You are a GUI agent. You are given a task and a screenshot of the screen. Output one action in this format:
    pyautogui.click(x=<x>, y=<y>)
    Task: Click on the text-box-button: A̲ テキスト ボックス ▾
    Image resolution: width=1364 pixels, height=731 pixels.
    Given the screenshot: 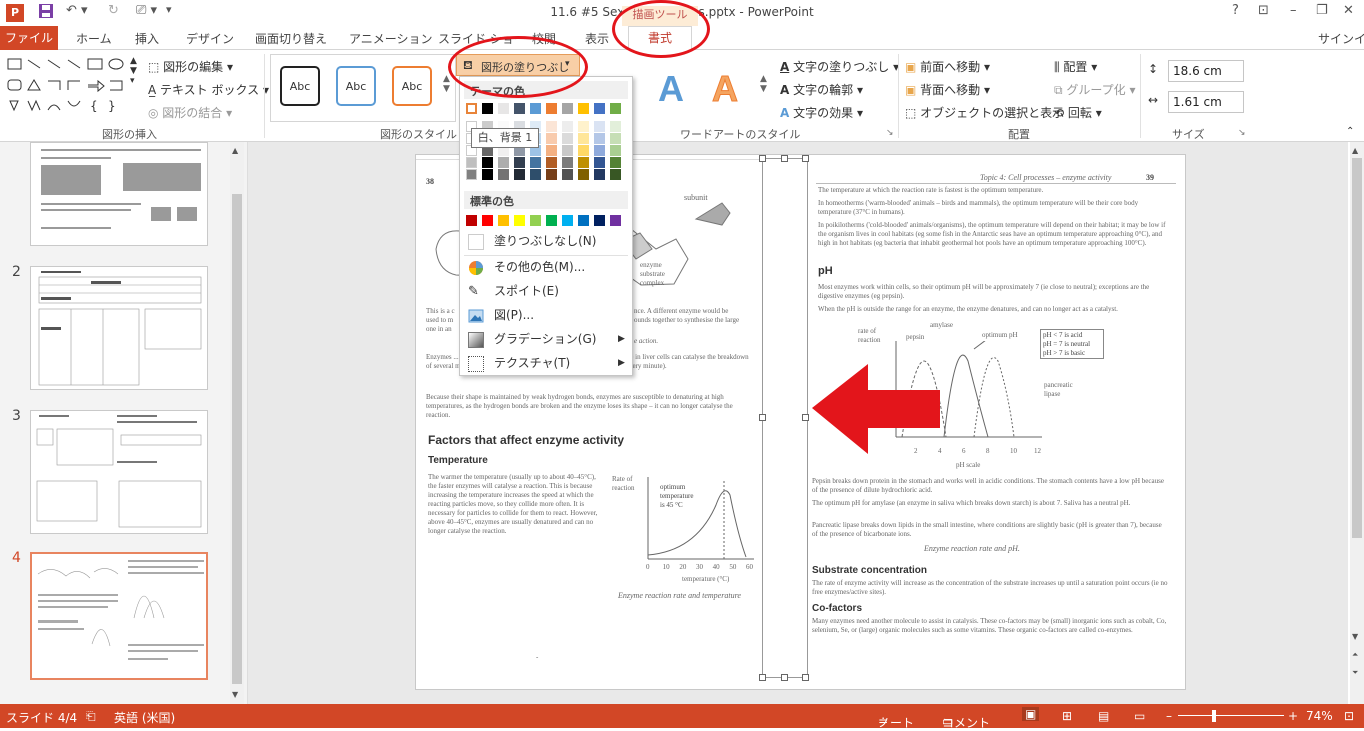 What is the action you would take?
    pyautogui.click(x=208, y=89)
    